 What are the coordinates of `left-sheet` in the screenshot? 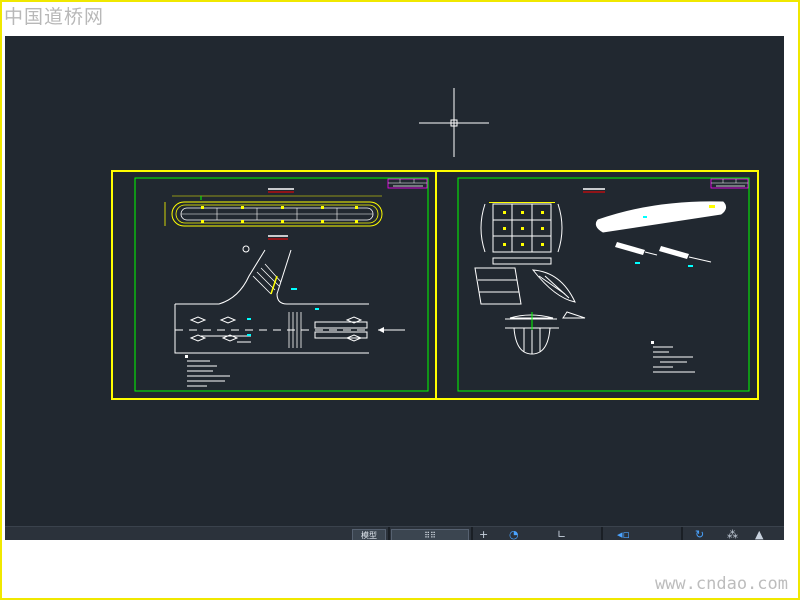 It's located at (281, 284).